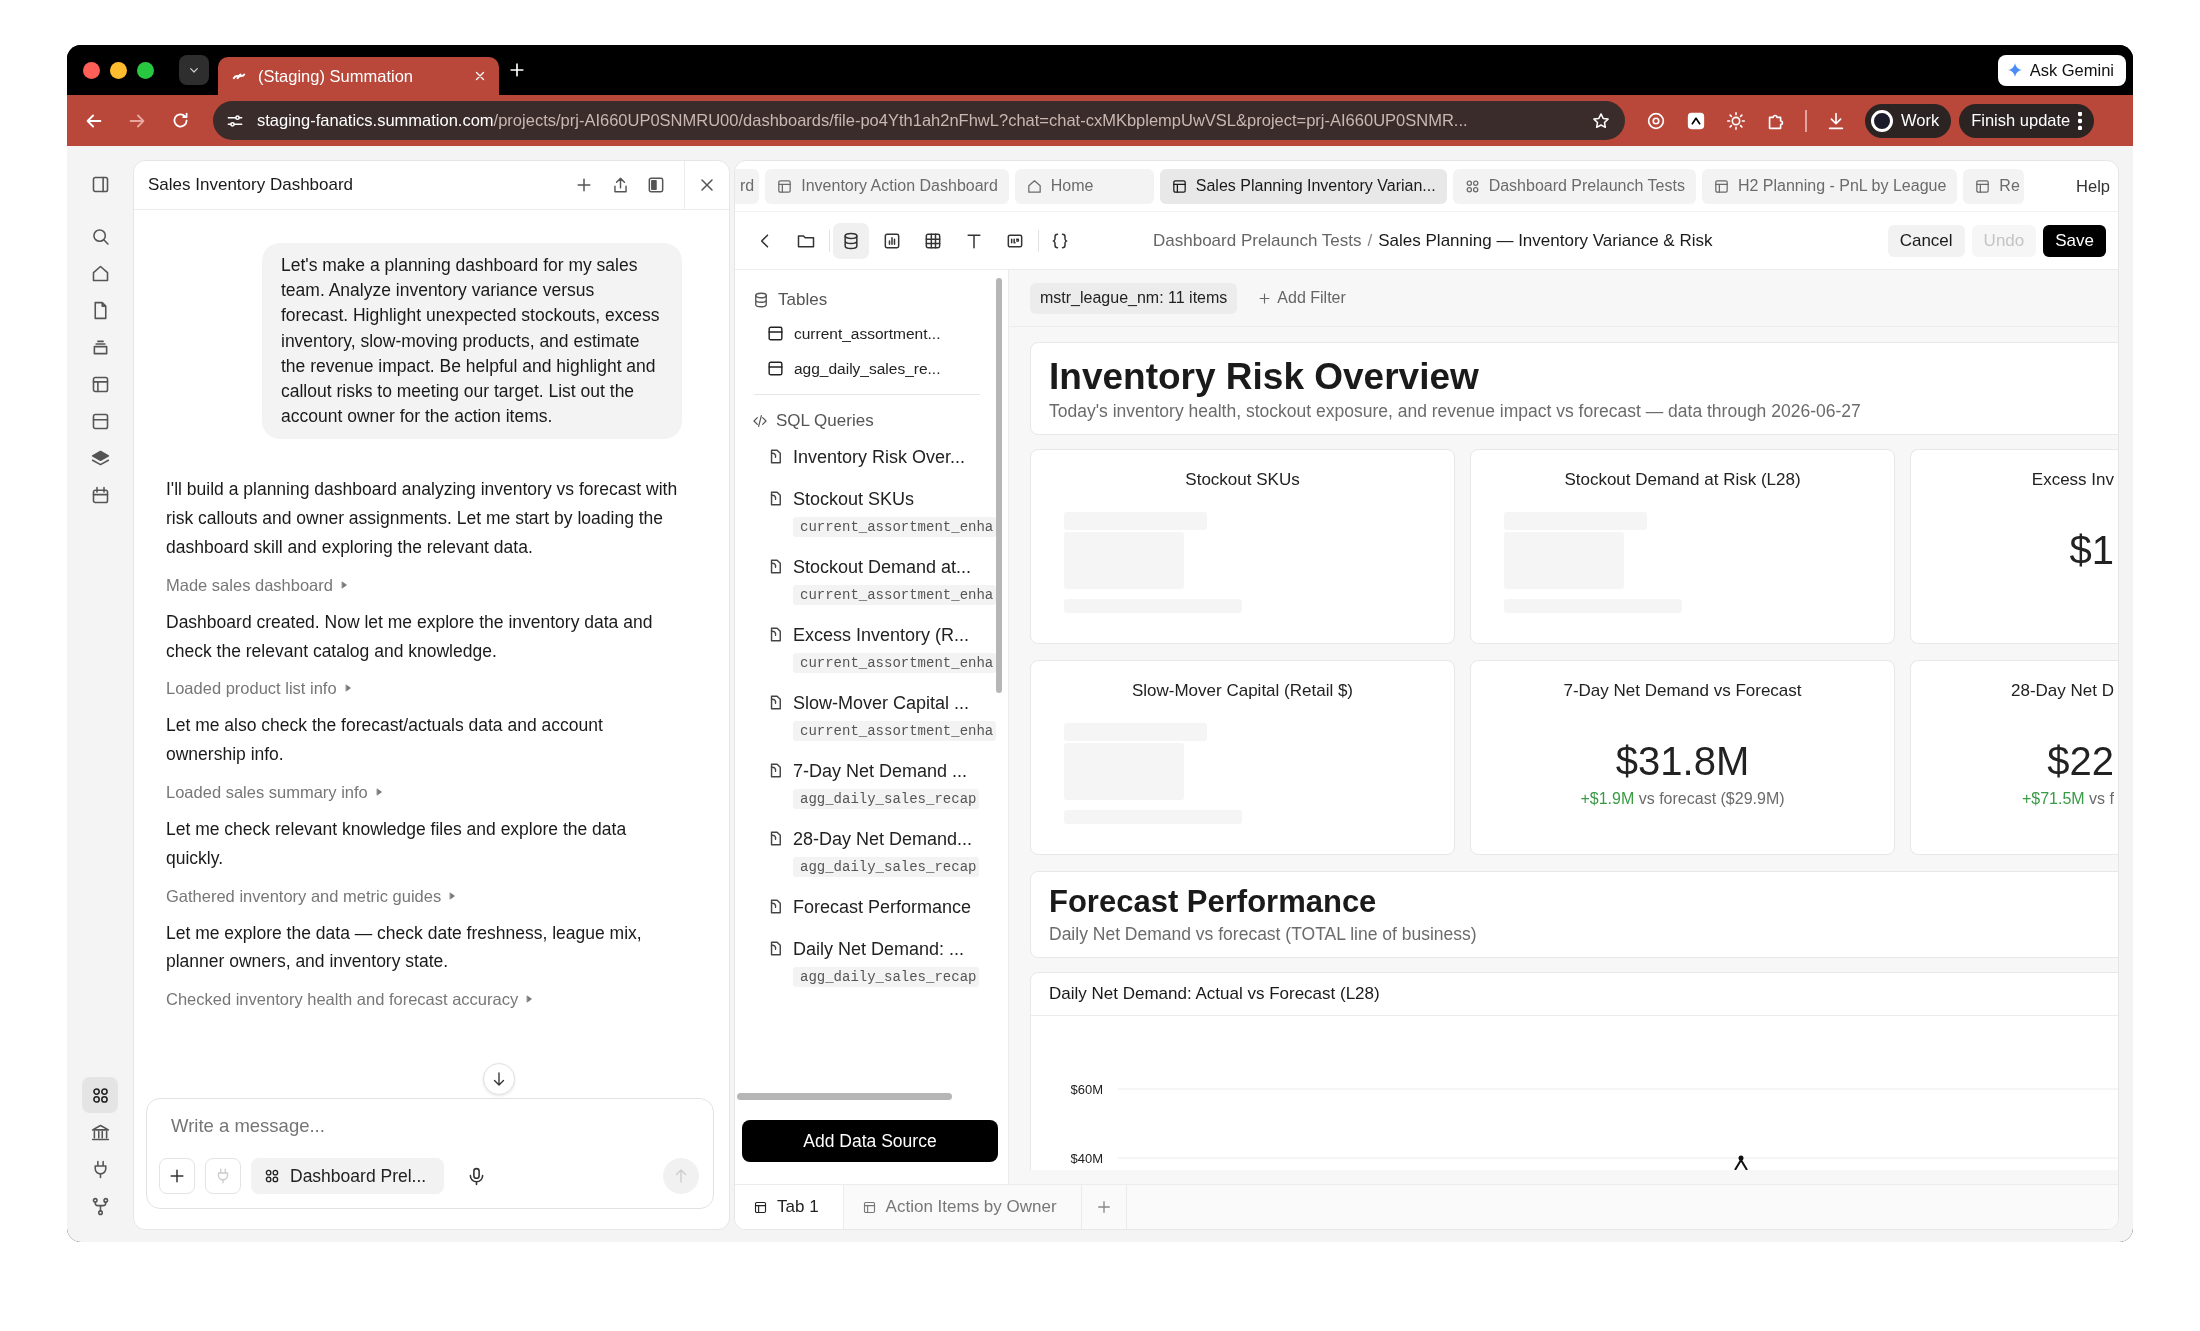  I want to click on code-icon, so click(760, 421).